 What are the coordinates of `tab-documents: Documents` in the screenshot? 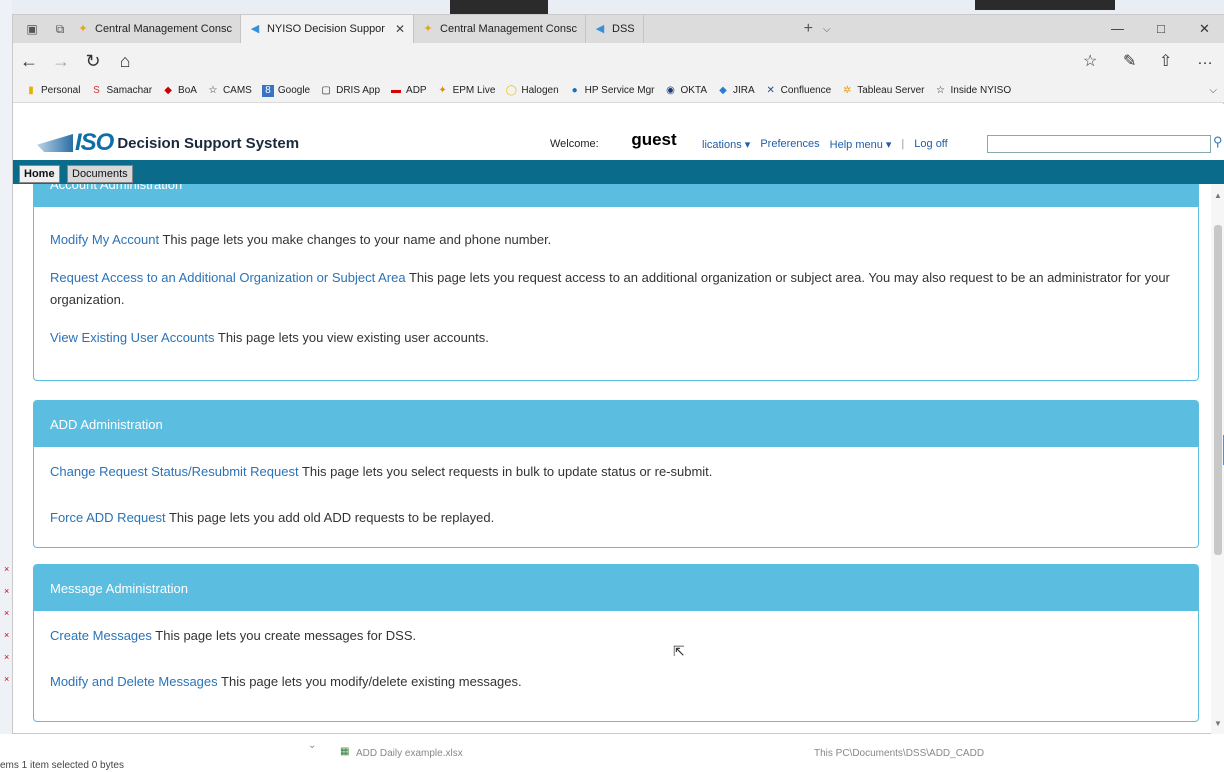 It's located at (100, 174).